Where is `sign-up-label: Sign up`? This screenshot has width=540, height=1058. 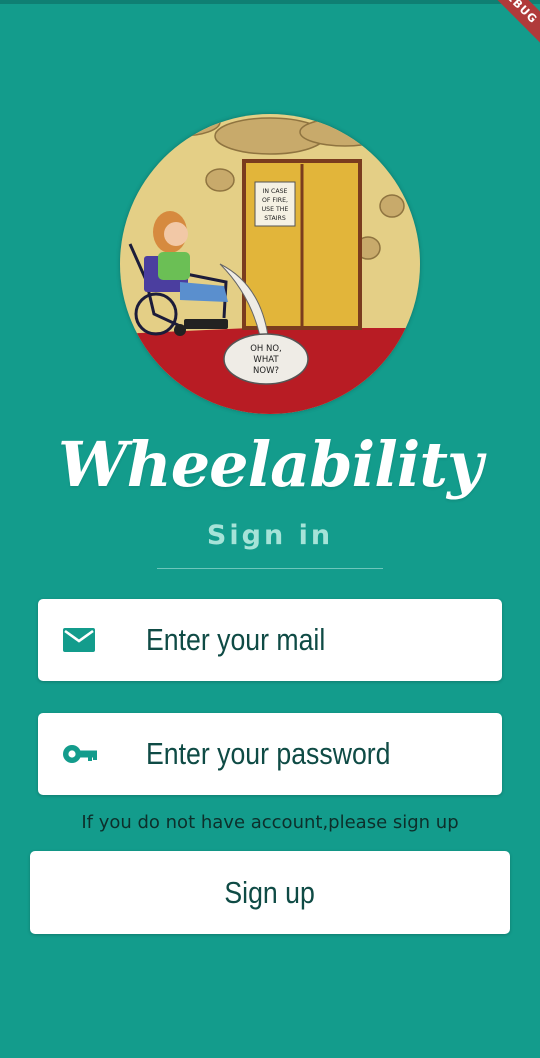
sign-up-label: Sign up is located at coordinates (270, 892).